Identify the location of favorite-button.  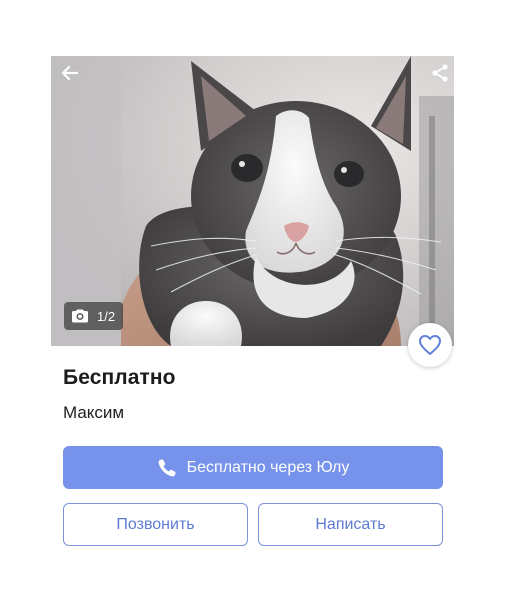
(430, 345).